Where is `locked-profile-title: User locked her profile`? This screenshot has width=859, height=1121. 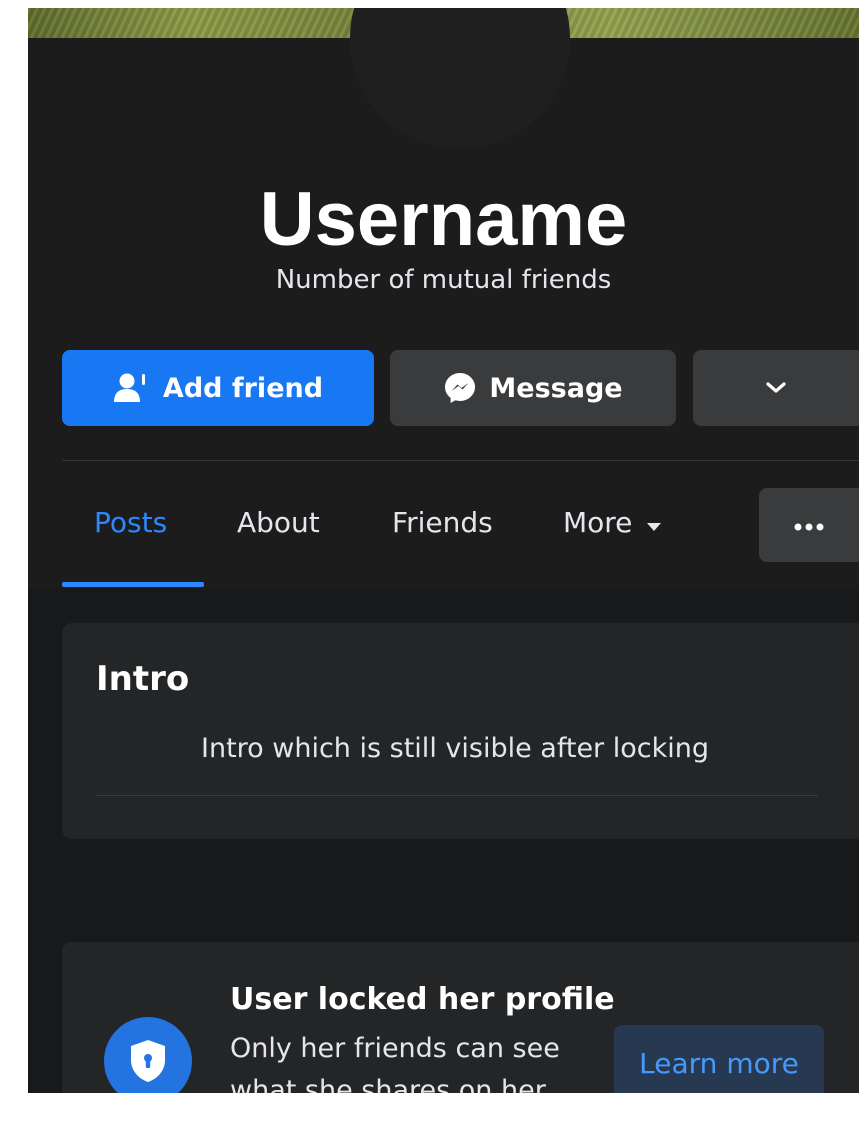
locked-profile-title: User locked her profile is located at coordinates (422, 999).